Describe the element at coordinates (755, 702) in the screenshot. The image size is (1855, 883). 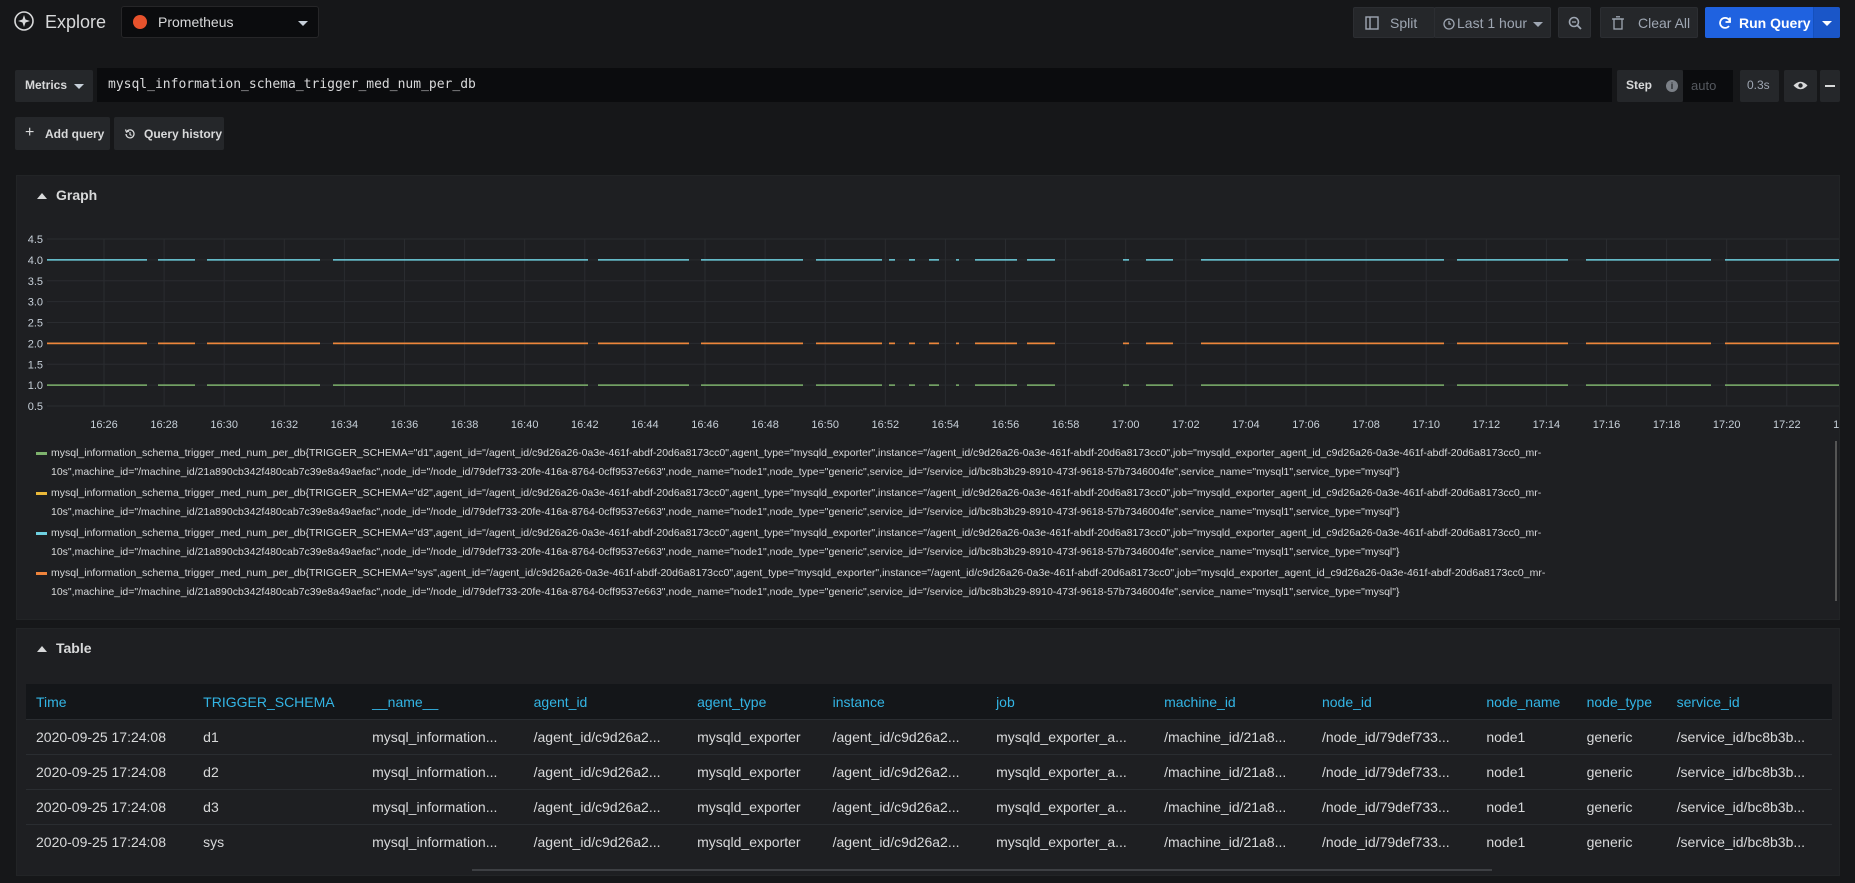
I see `column-header: agent_type` at that location.